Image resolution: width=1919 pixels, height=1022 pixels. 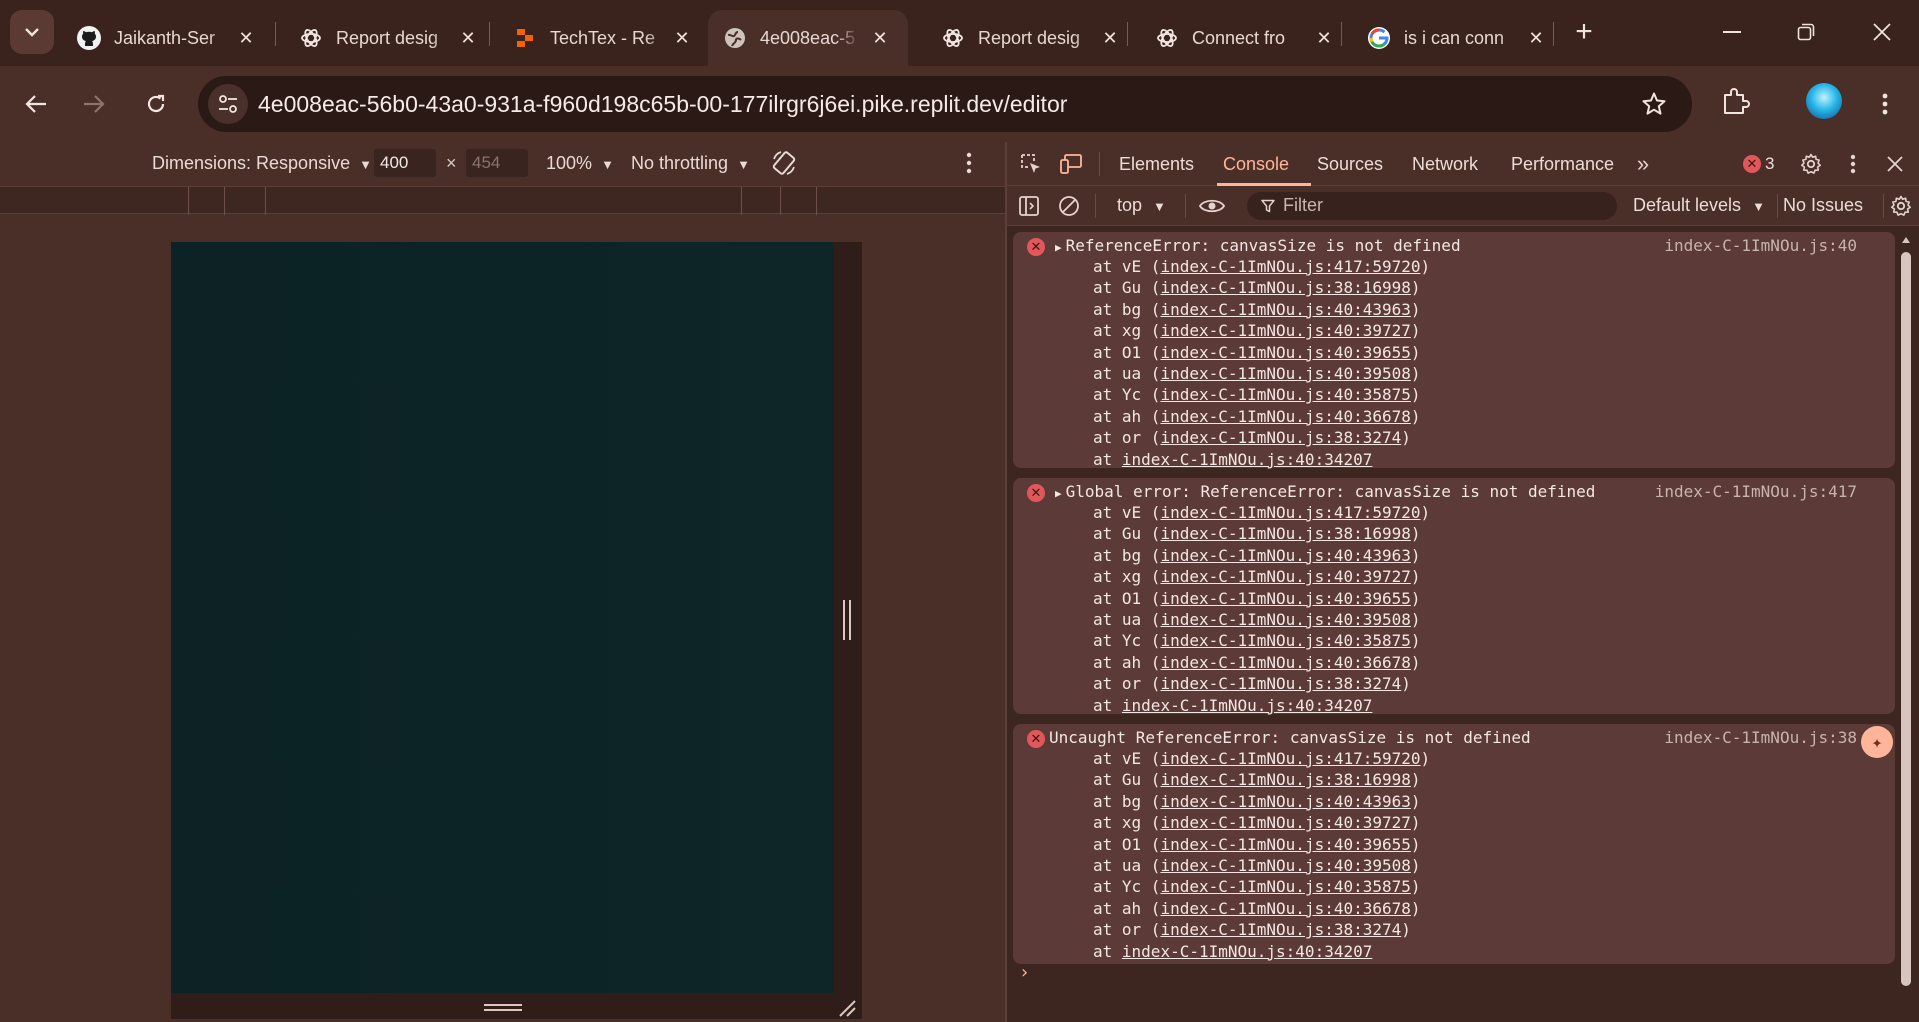 What do you see at coordinates (503, 1008) in the screenshot?
I see `resize-handle-bottom` at bounding box center [503, 1008].